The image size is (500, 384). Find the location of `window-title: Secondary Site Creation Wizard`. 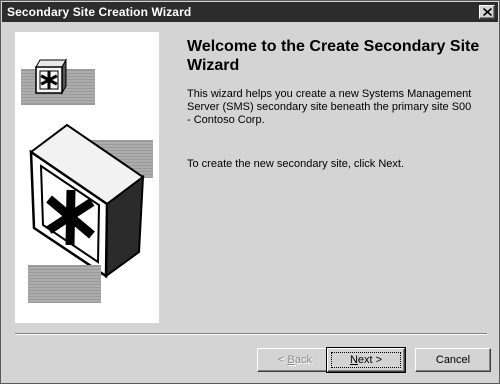

window-title: Secondary Site Creation Wizard is located at coordinates (99, 12).